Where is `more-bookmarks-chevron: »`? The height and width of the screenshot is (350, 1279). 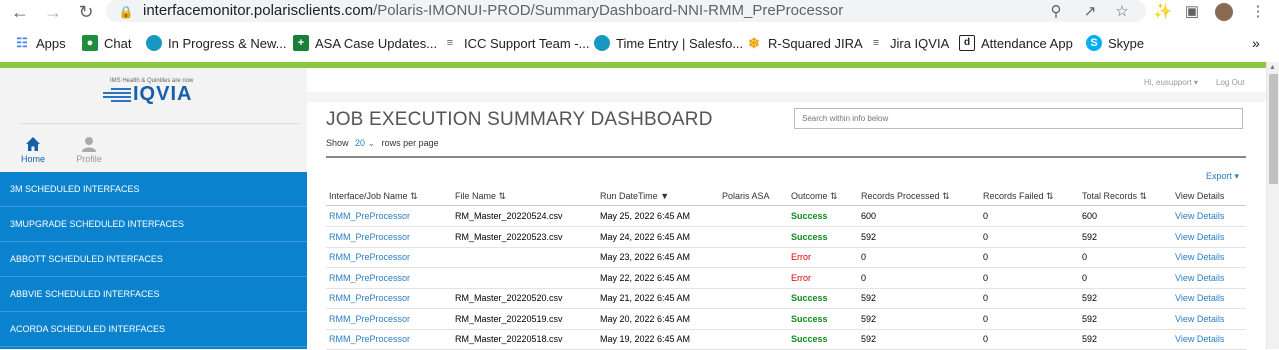
more-bookmarks-chevron: » is located at coordinates (1256, 43).